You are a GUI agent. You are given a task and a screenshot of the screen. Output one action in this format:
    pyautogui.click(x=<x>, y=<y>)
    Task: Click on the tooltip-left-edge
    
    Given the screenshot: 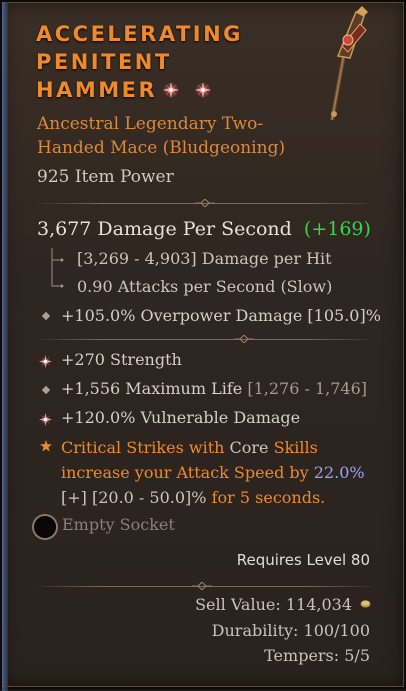 What is the action you would take?
    pyautogui.click(x=5, y=346)
    